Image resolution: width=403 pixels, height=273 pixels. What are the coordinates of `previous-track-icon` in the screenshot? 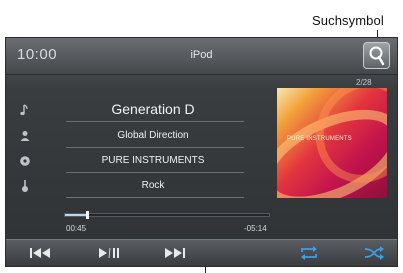 It's located at (40, 253).